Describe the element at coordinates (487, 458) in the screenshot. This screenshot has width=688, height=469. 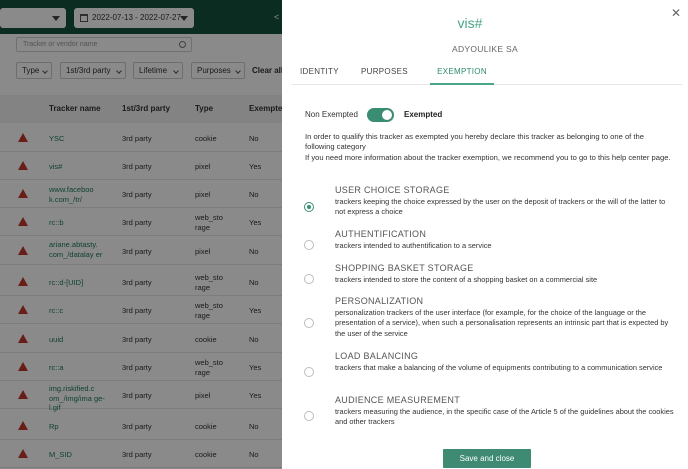
I see `save-and-close-button: Save and close` at that location.